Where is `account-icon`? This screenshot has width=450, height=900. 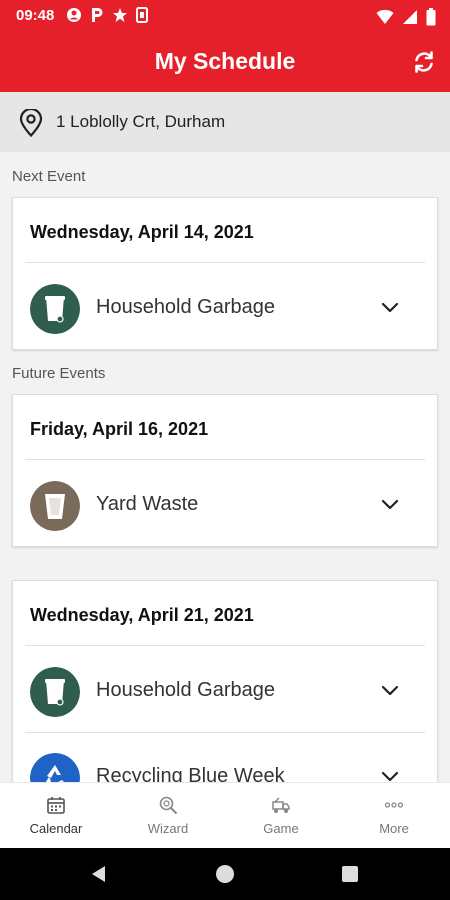 account-icon is located at coordinates (74, 15).